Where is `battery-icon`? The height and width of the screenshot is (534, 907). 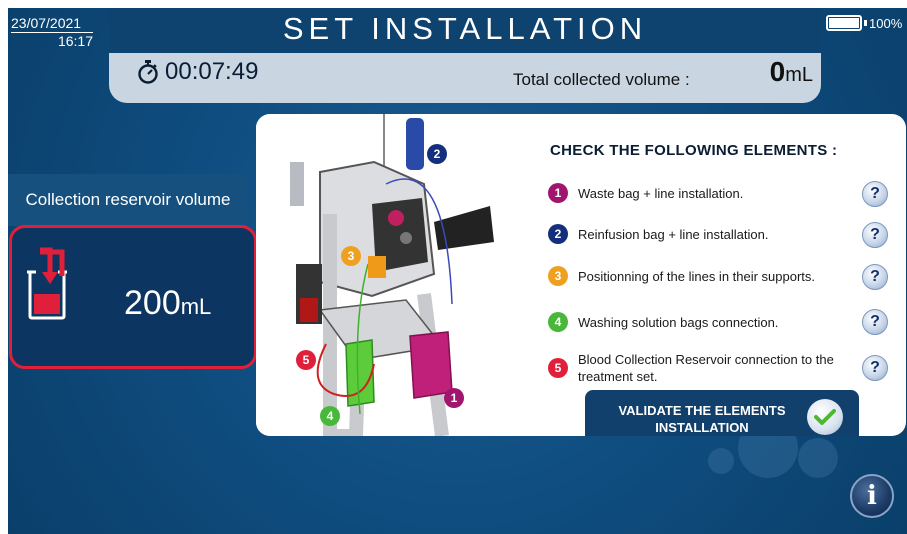 battery-icon is located at coordinates (844, 23).